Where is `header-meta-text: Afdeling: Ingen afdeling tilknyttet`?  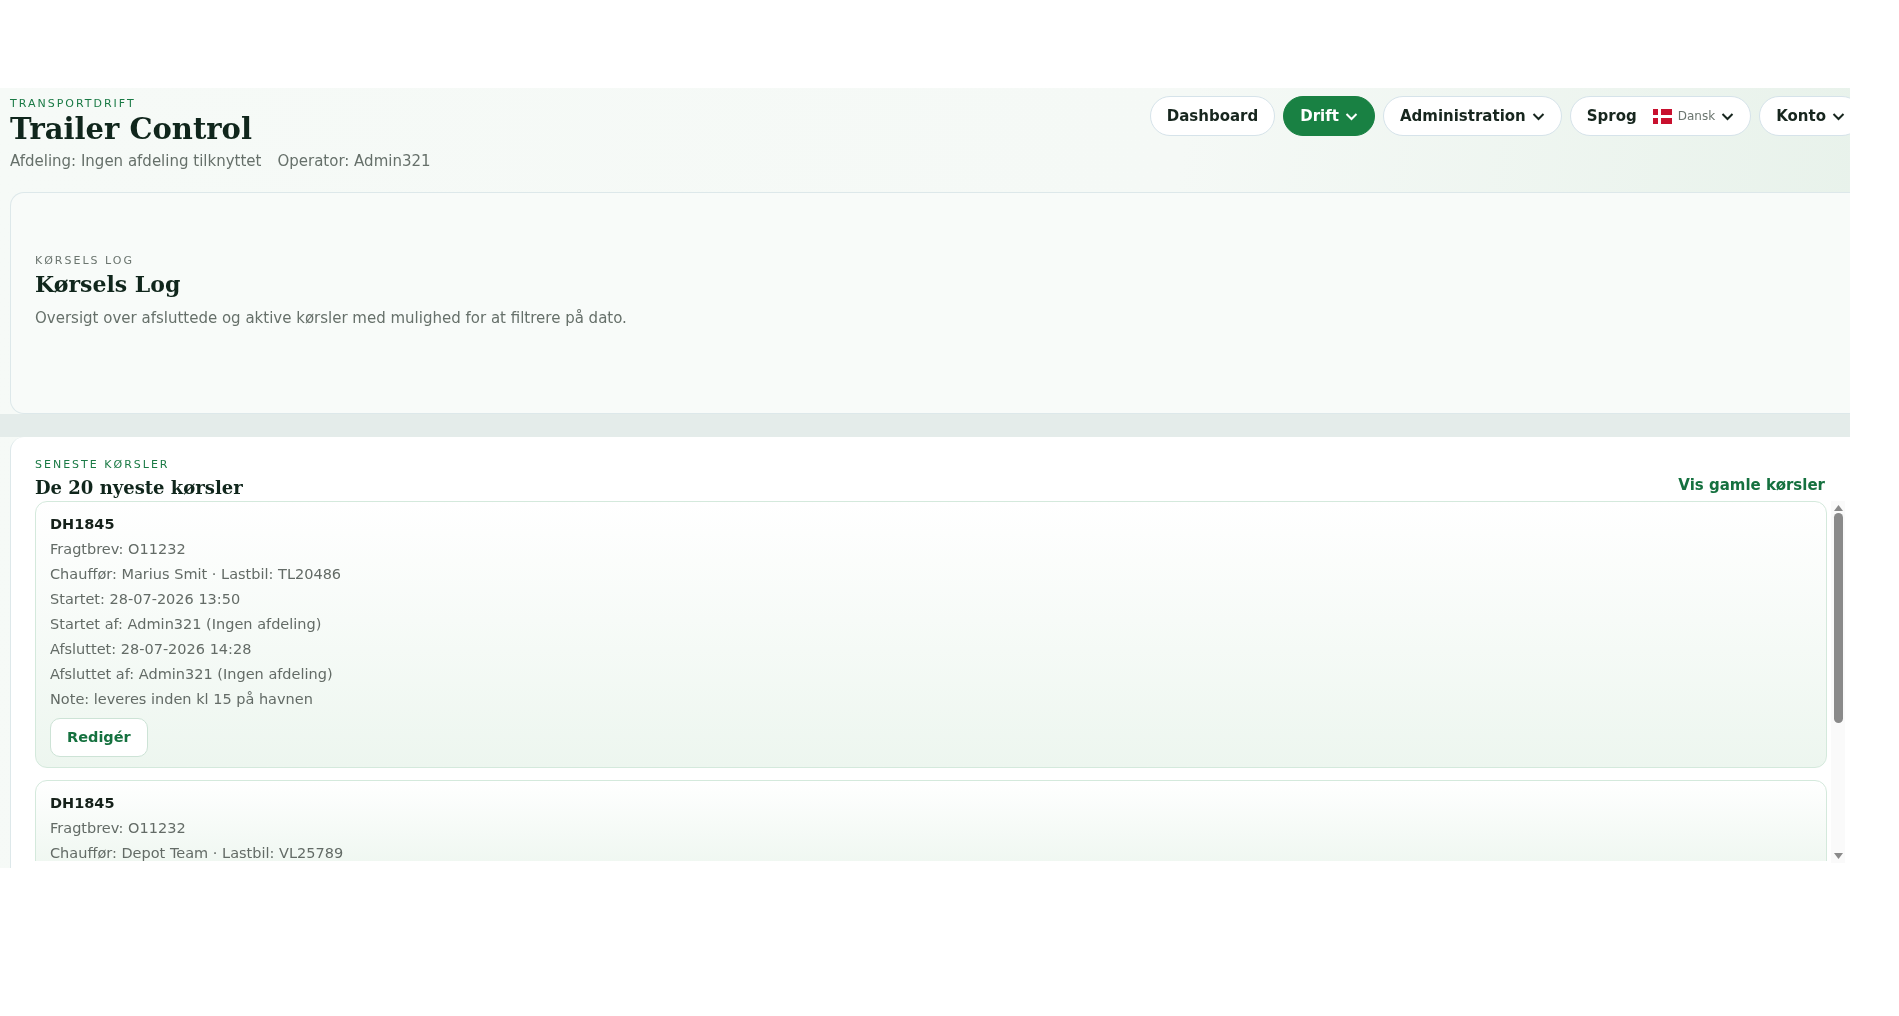
header-meta-text: Afdeling: Ingen afdeling tilknyttet is located at coordinates (136, 161).